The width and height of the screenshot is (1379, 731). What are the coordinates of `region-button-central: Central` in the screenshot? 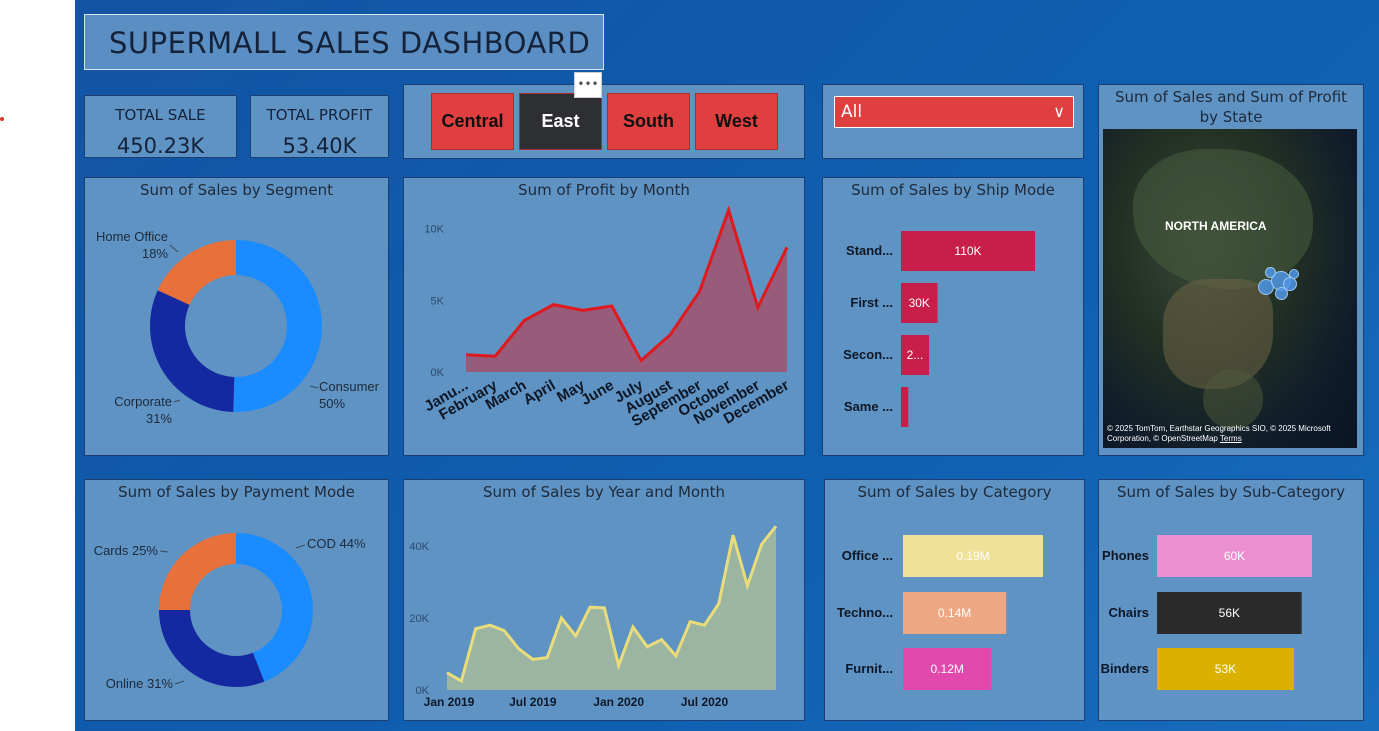 It's located at (472, 121).